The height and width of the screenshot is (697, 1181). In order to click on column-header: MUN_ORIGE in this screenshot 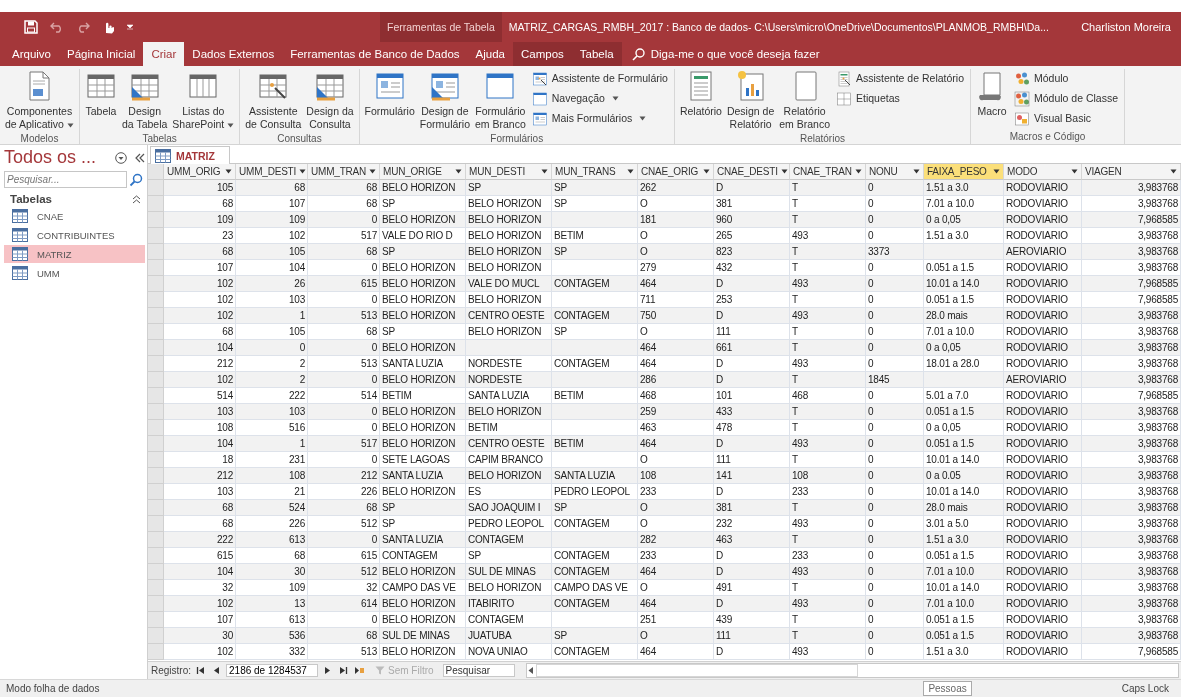, I will do `click(423, 172)`.